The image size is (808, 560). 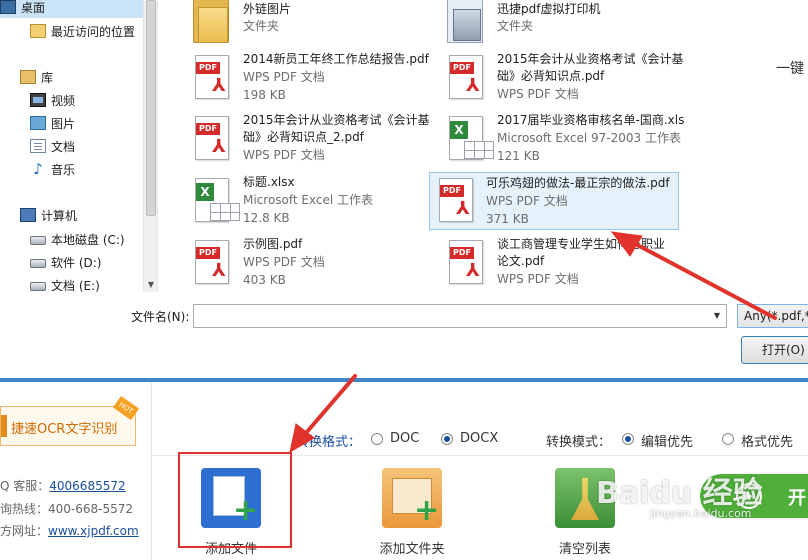 What do you see at coordinates (87, 486) in the screenshot?
I see `contact-qq-link: 4006685572` at bounding box center [87, 486].